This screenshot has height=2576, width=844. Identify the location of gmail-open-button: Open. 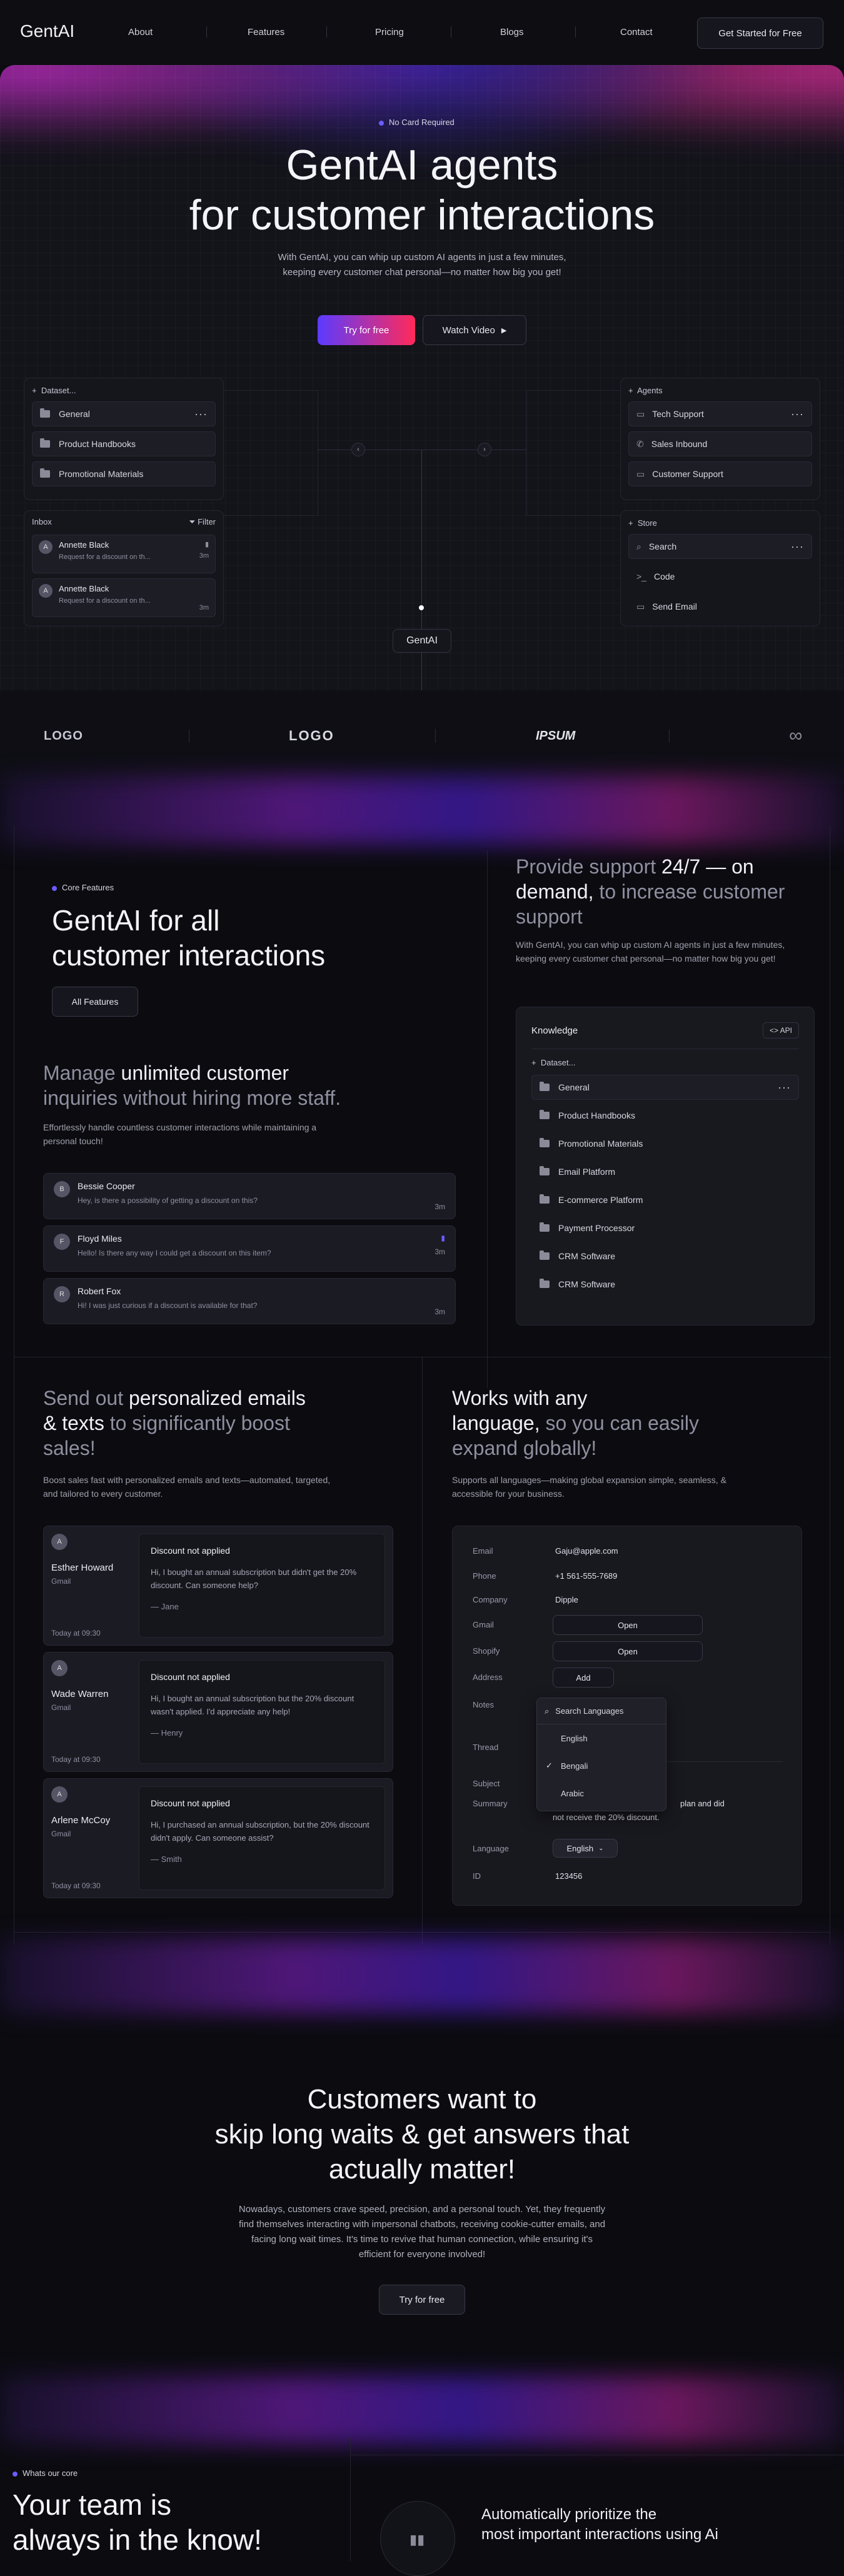
(628, 1625).